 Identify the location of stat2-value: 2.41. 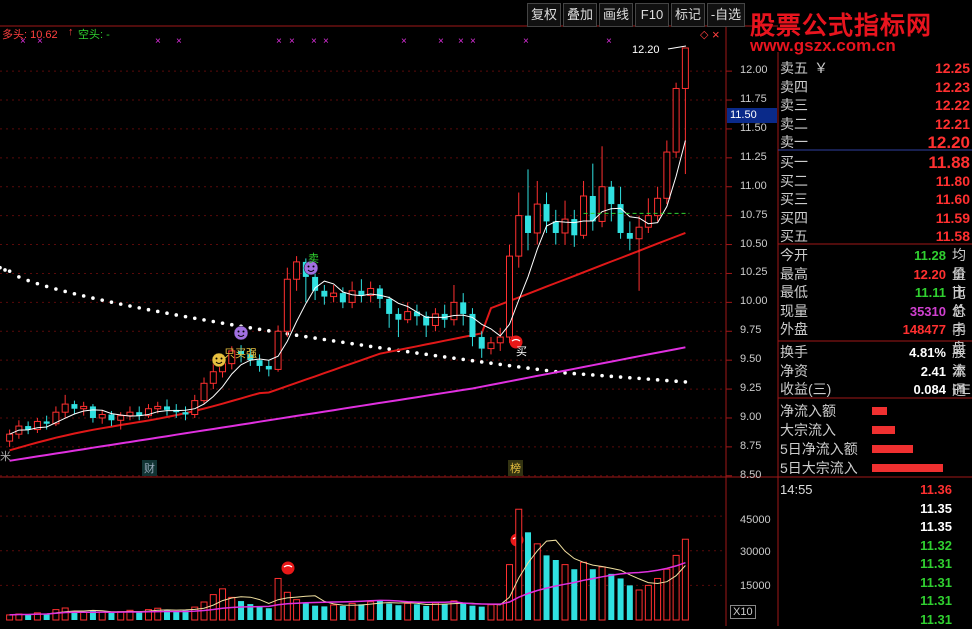
(933, 371).